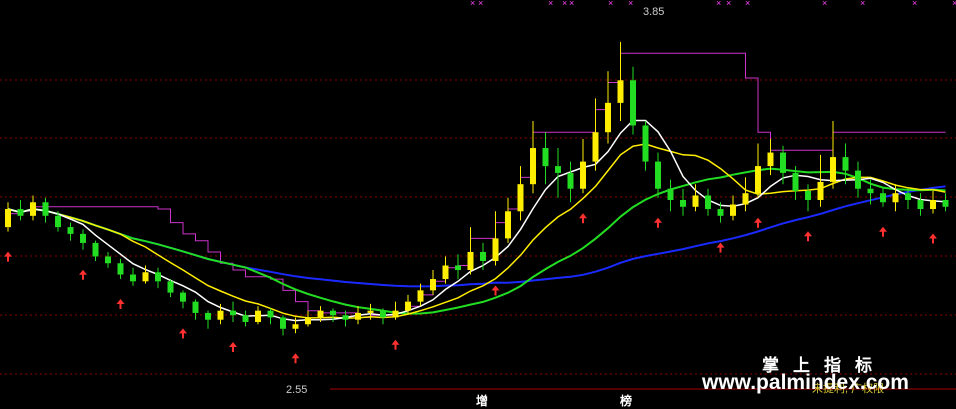 This screenshot has height=409, width=956. What do you see at coordinates (482, 400) in the screenshot?
I see `bottom-label-1: 增` at bounding box center [482, 400].